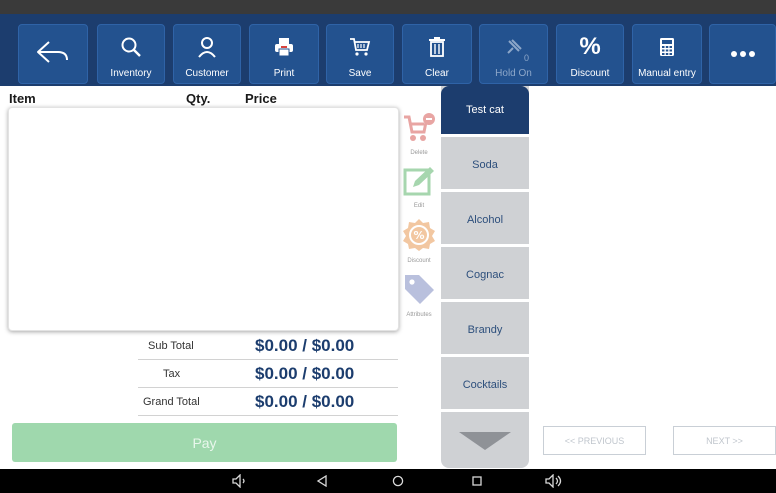 Image resolution: width=776 pixels, height=493 pixels. What do you see at coordinates (419, 291) in the screenshot?
I see `tag-icon` at bounding box center [419, 291].